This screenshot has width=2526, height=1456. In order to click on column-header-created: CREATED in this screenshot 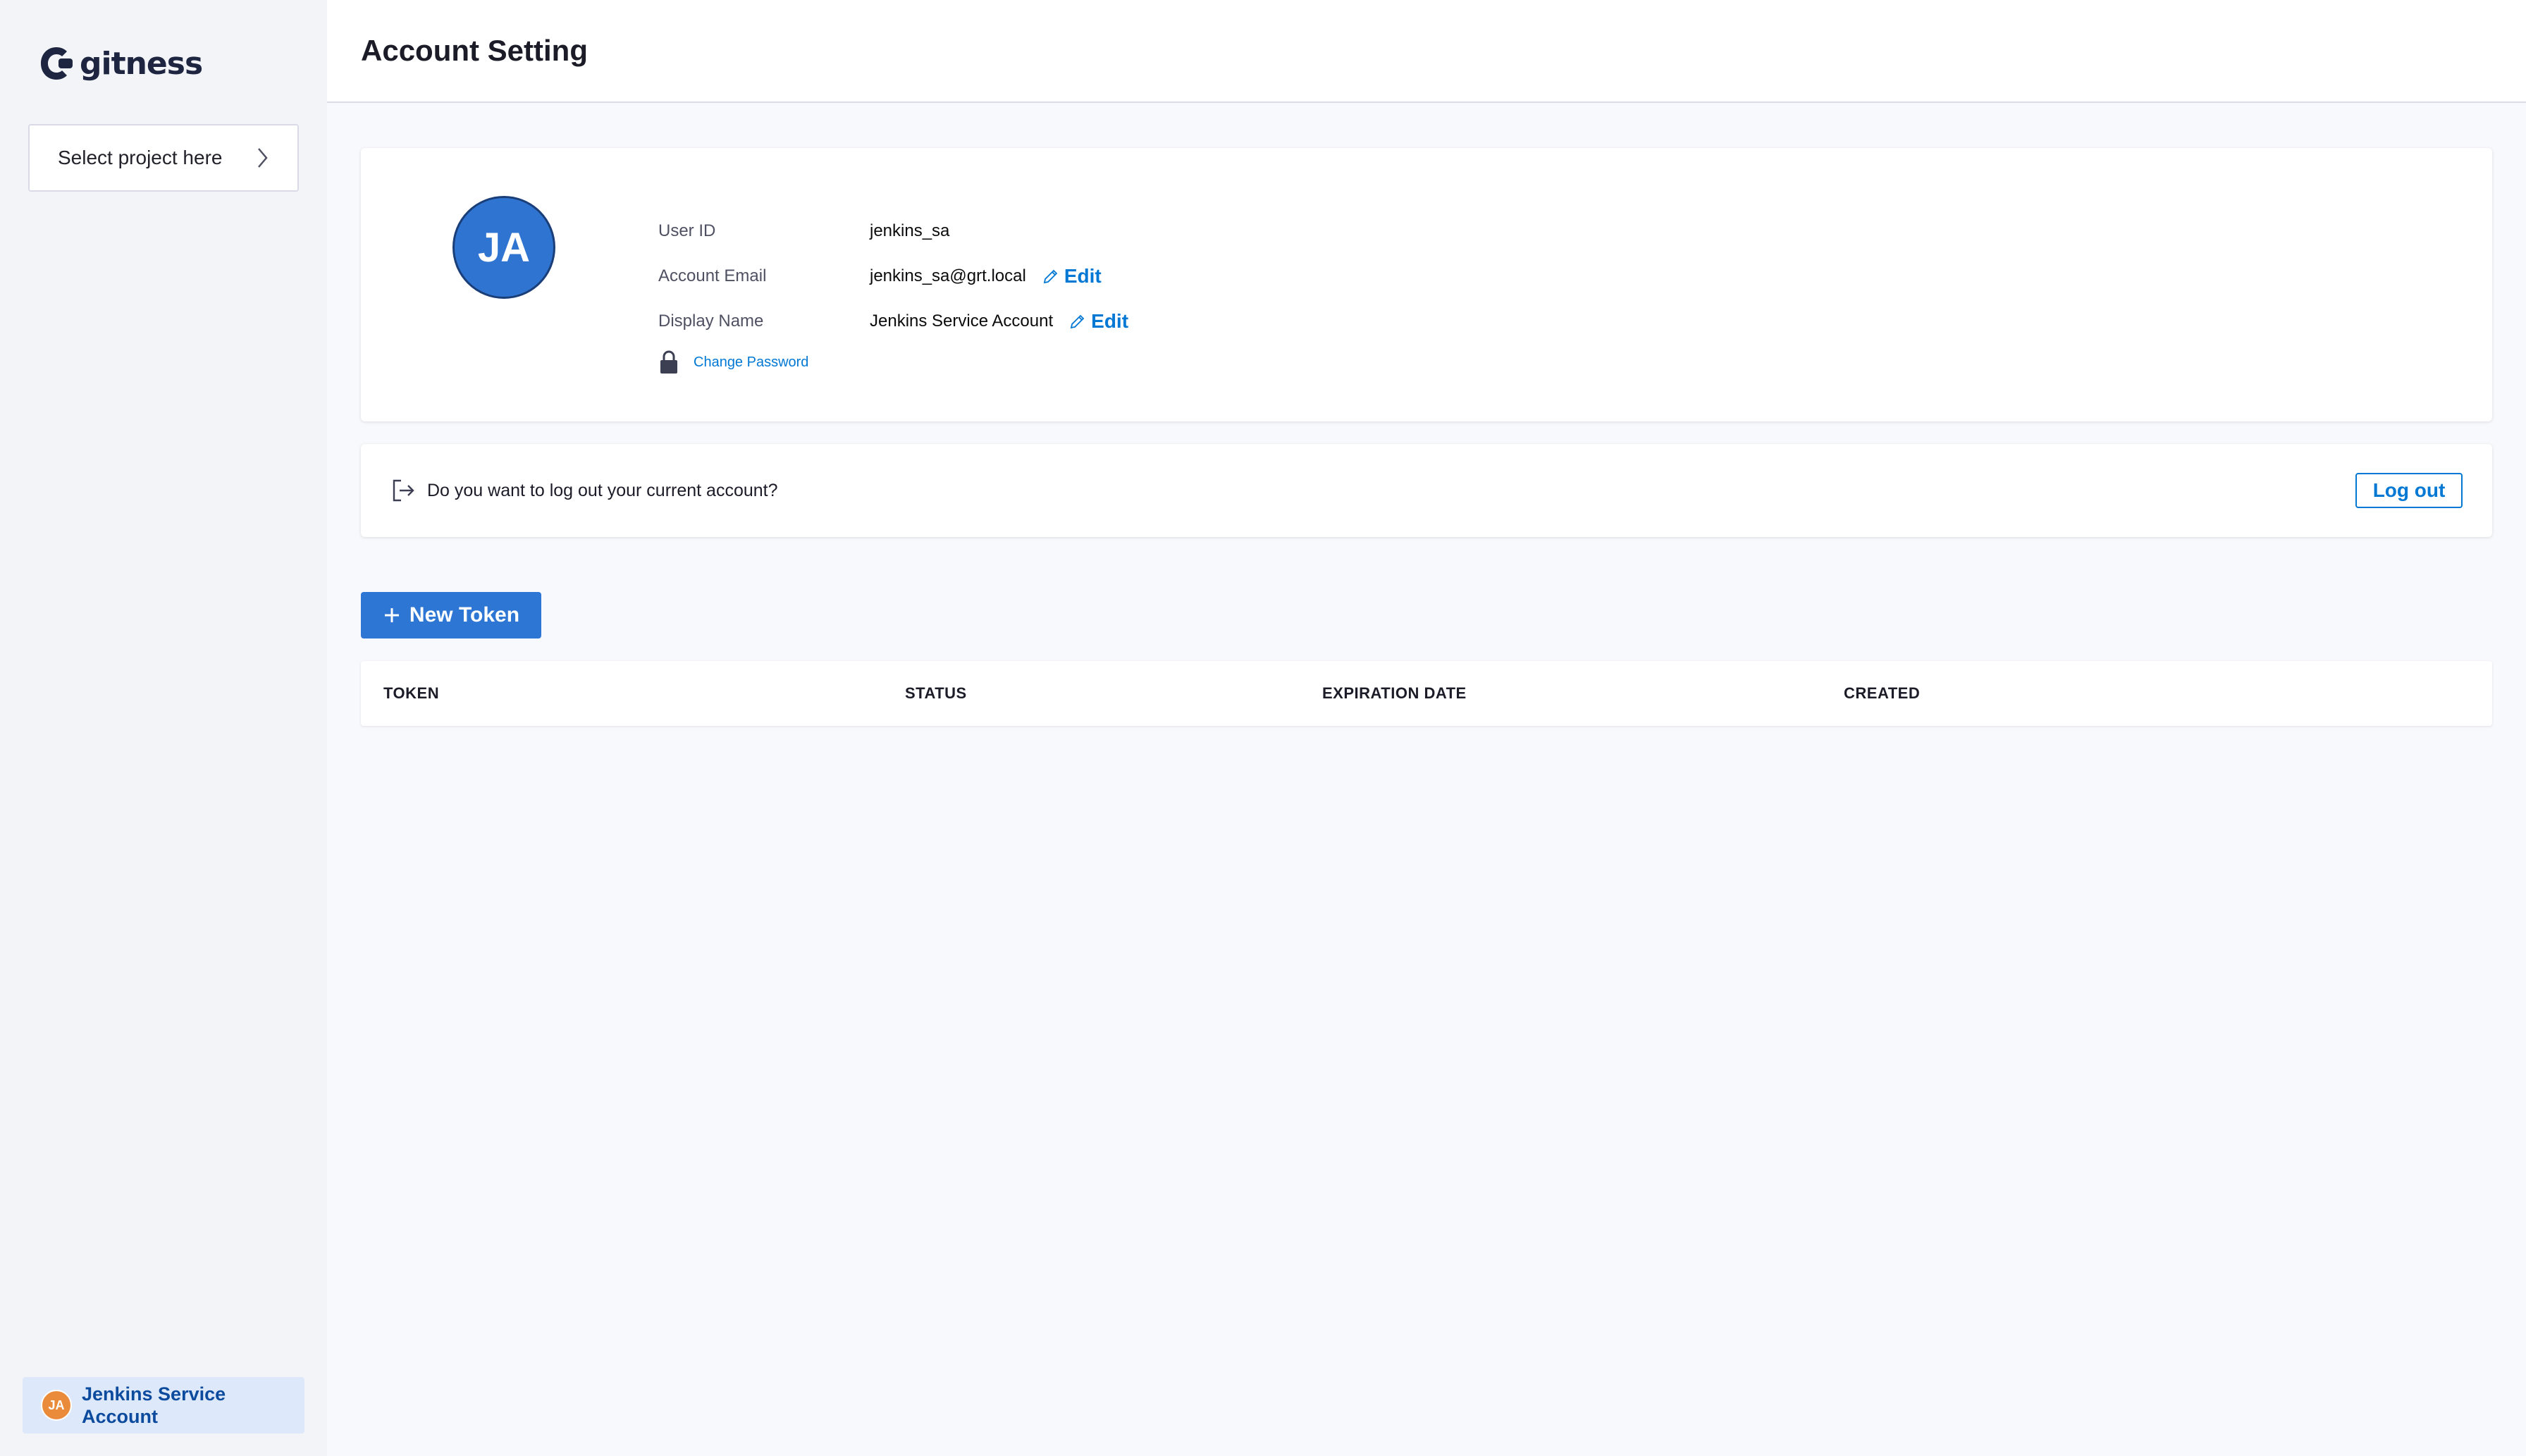, I will do `click(1882, 693)`.